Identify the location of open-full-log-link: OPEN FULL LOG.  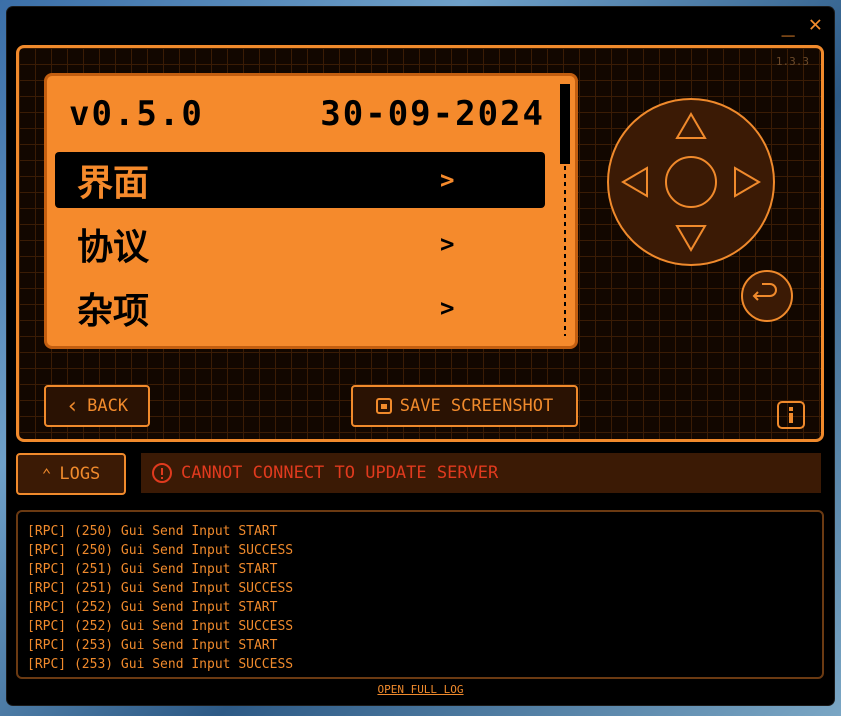
(420, 689).